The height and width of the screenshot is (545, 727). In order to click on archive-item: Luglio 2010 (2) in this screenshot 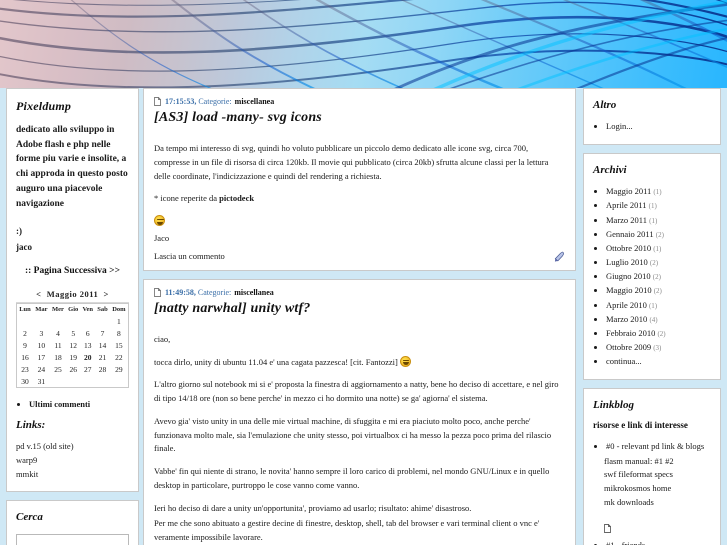, I will do `click(658, 262)`.